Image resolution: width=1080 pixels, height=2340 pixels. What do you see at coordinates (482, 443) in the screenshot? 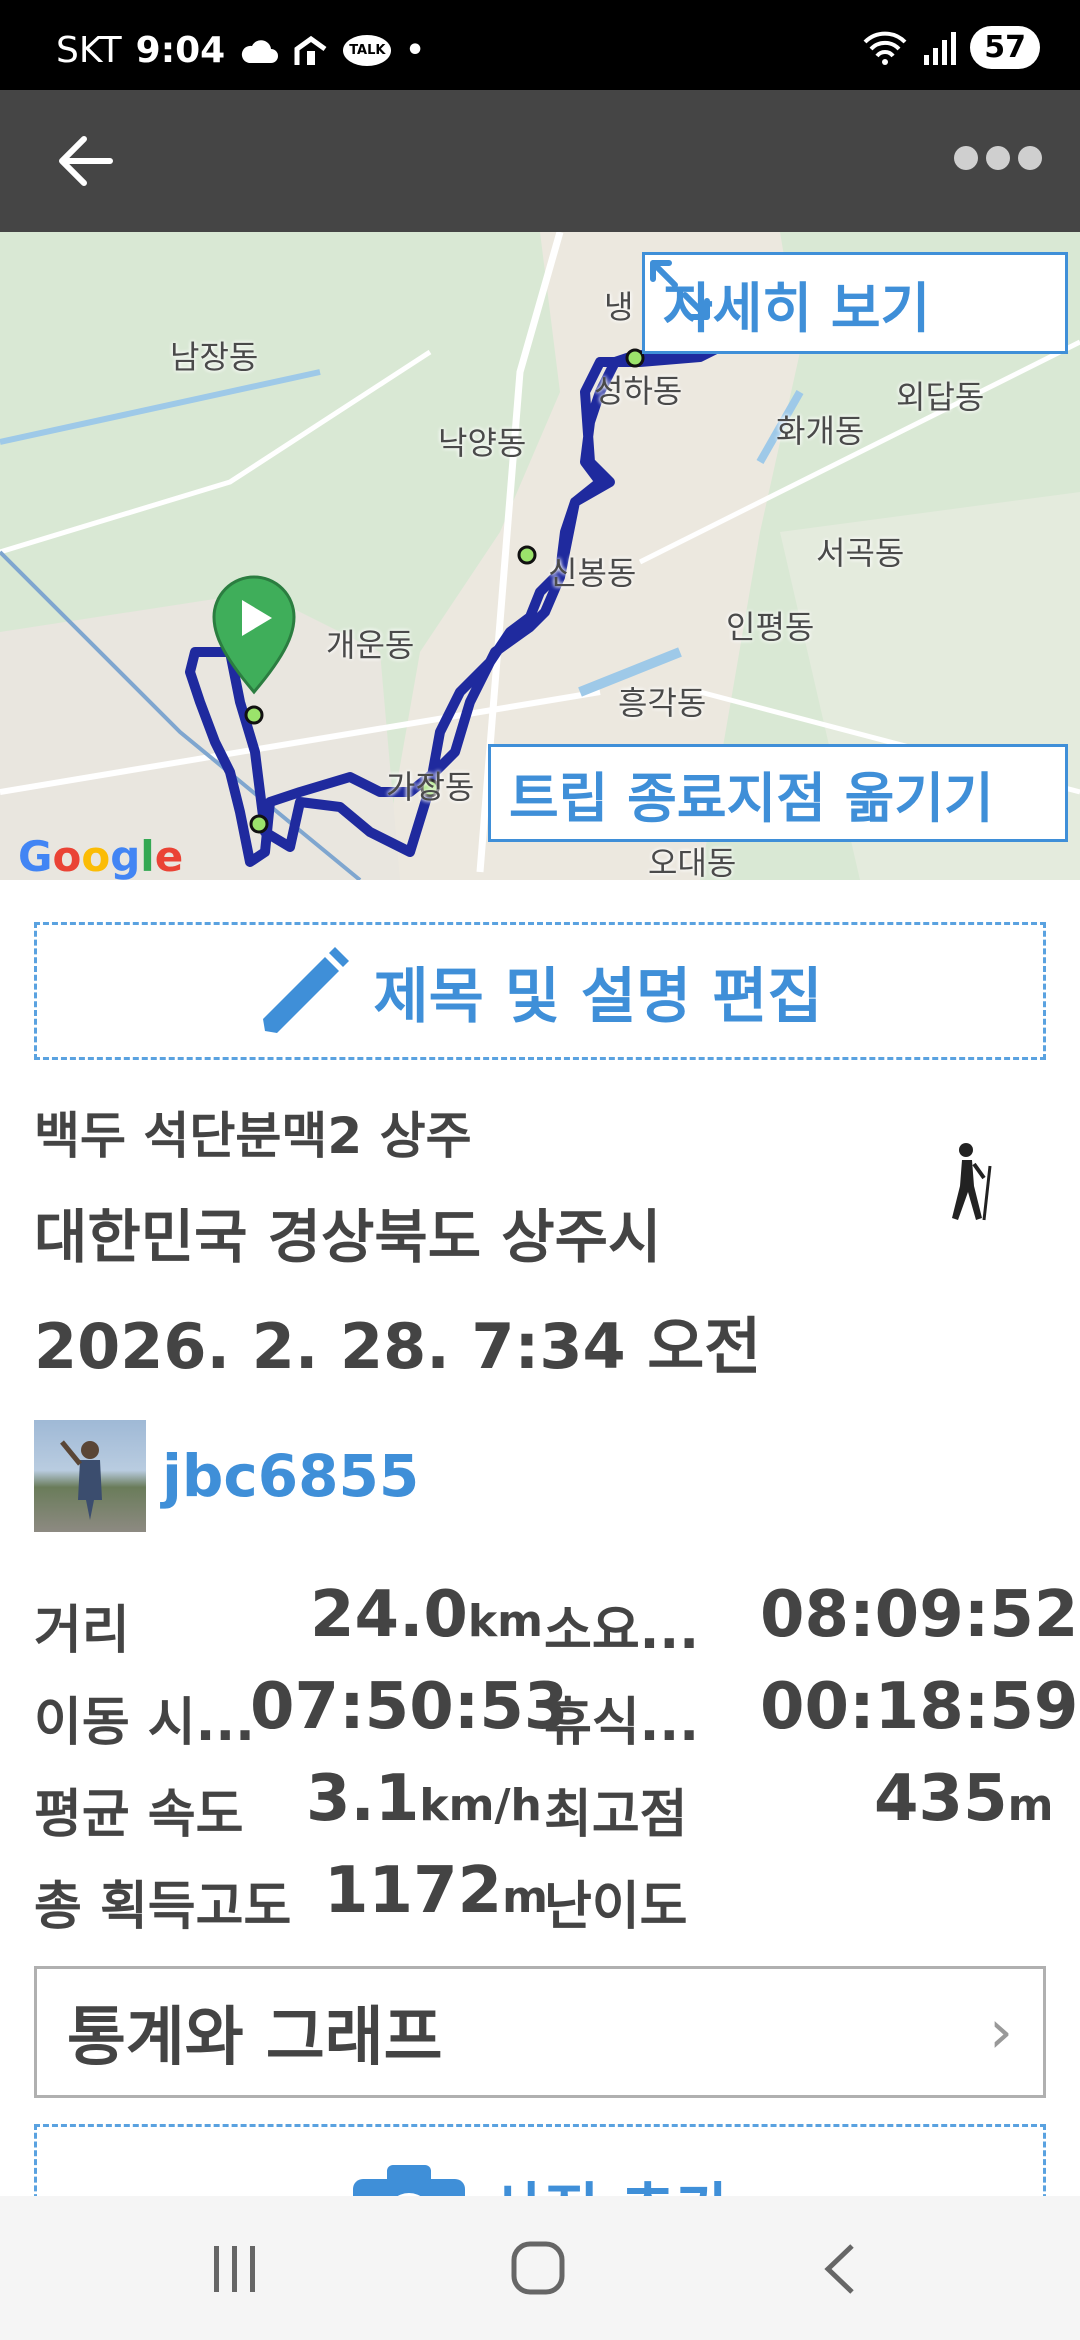
I see `map-label: 낙양동` at bounding box center [482, 443].